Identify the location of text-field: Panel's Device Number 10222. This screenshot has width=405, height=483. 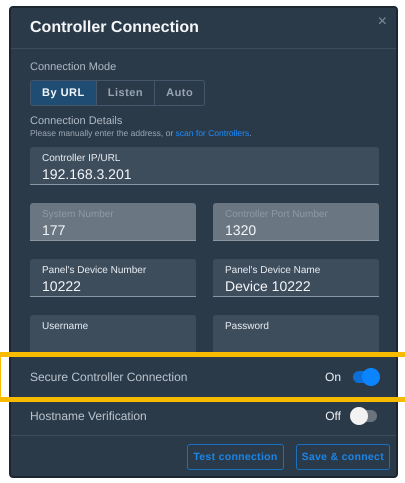
(113, 278).